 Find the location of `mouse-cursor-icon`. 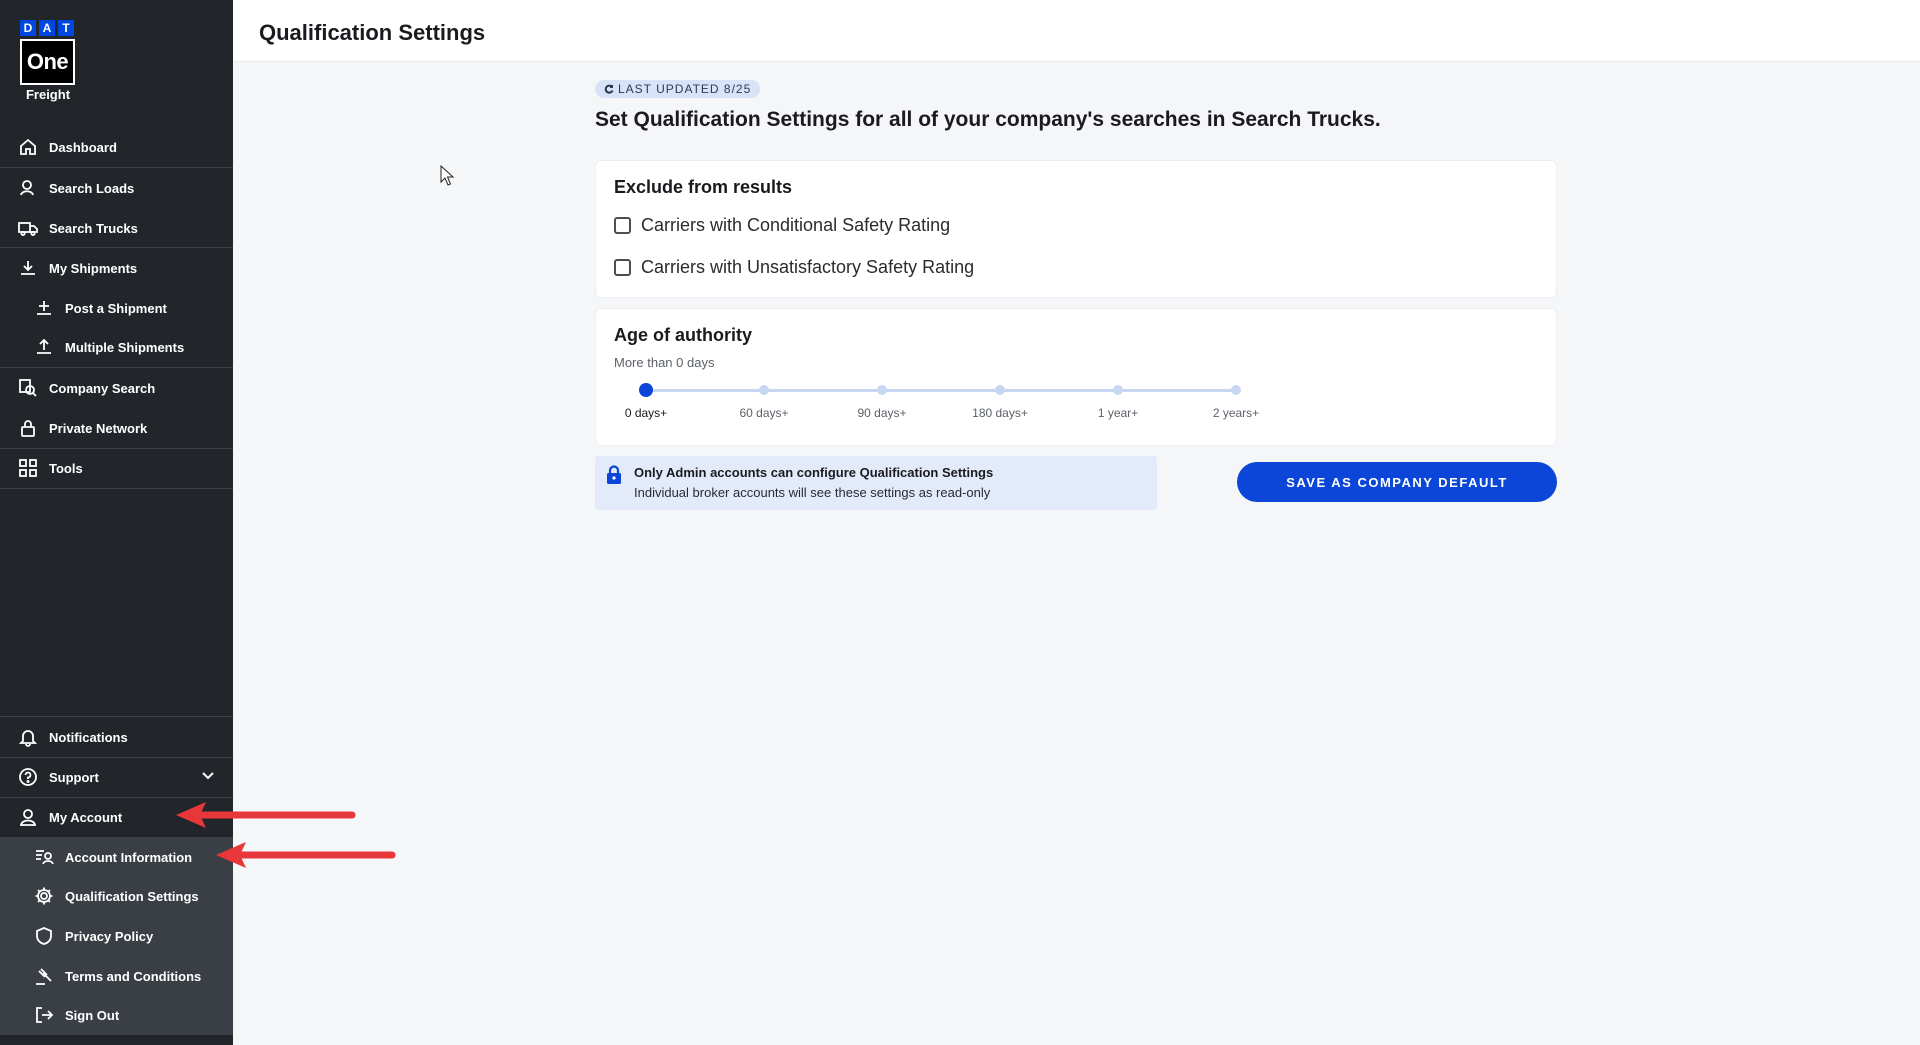

mouse-cursor-icon is located at coordinates (447, 175).